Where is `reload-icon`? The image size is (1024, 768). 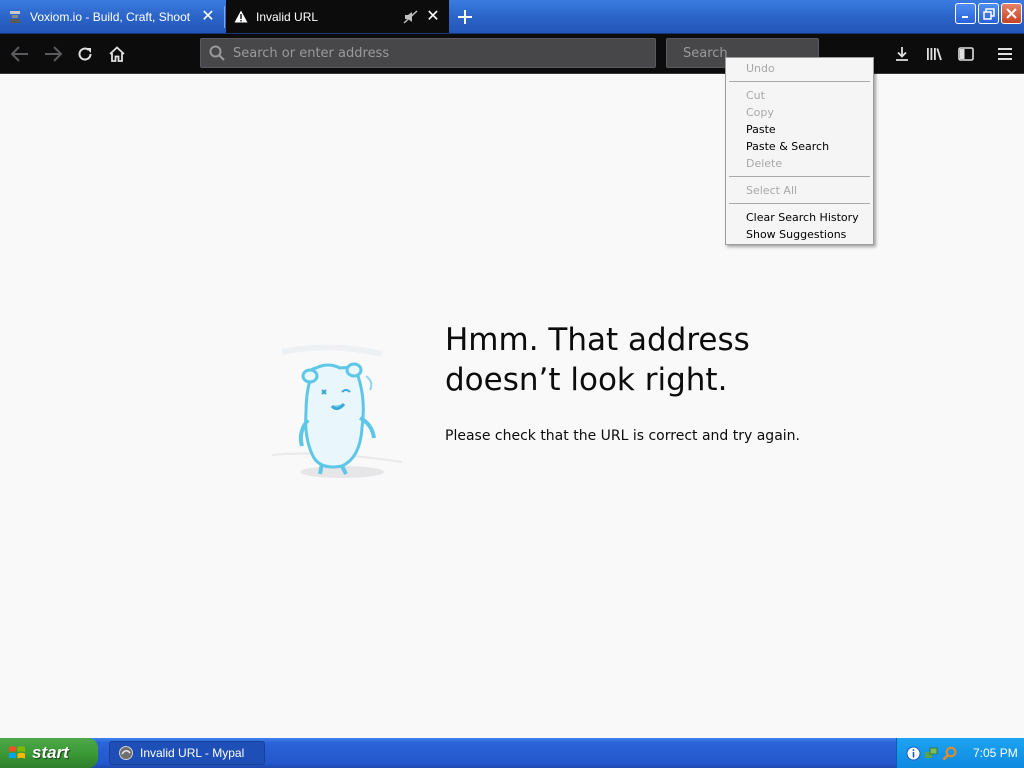 reload-icon is located at coordinates (85, 54).